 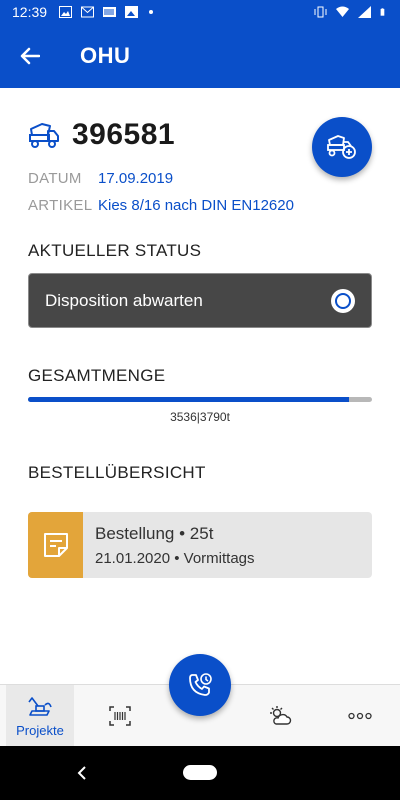 What do you see at coordinates (200, 56) in the screenshot?
I see `app-bar: OHU` at bounding box center [200, 56].